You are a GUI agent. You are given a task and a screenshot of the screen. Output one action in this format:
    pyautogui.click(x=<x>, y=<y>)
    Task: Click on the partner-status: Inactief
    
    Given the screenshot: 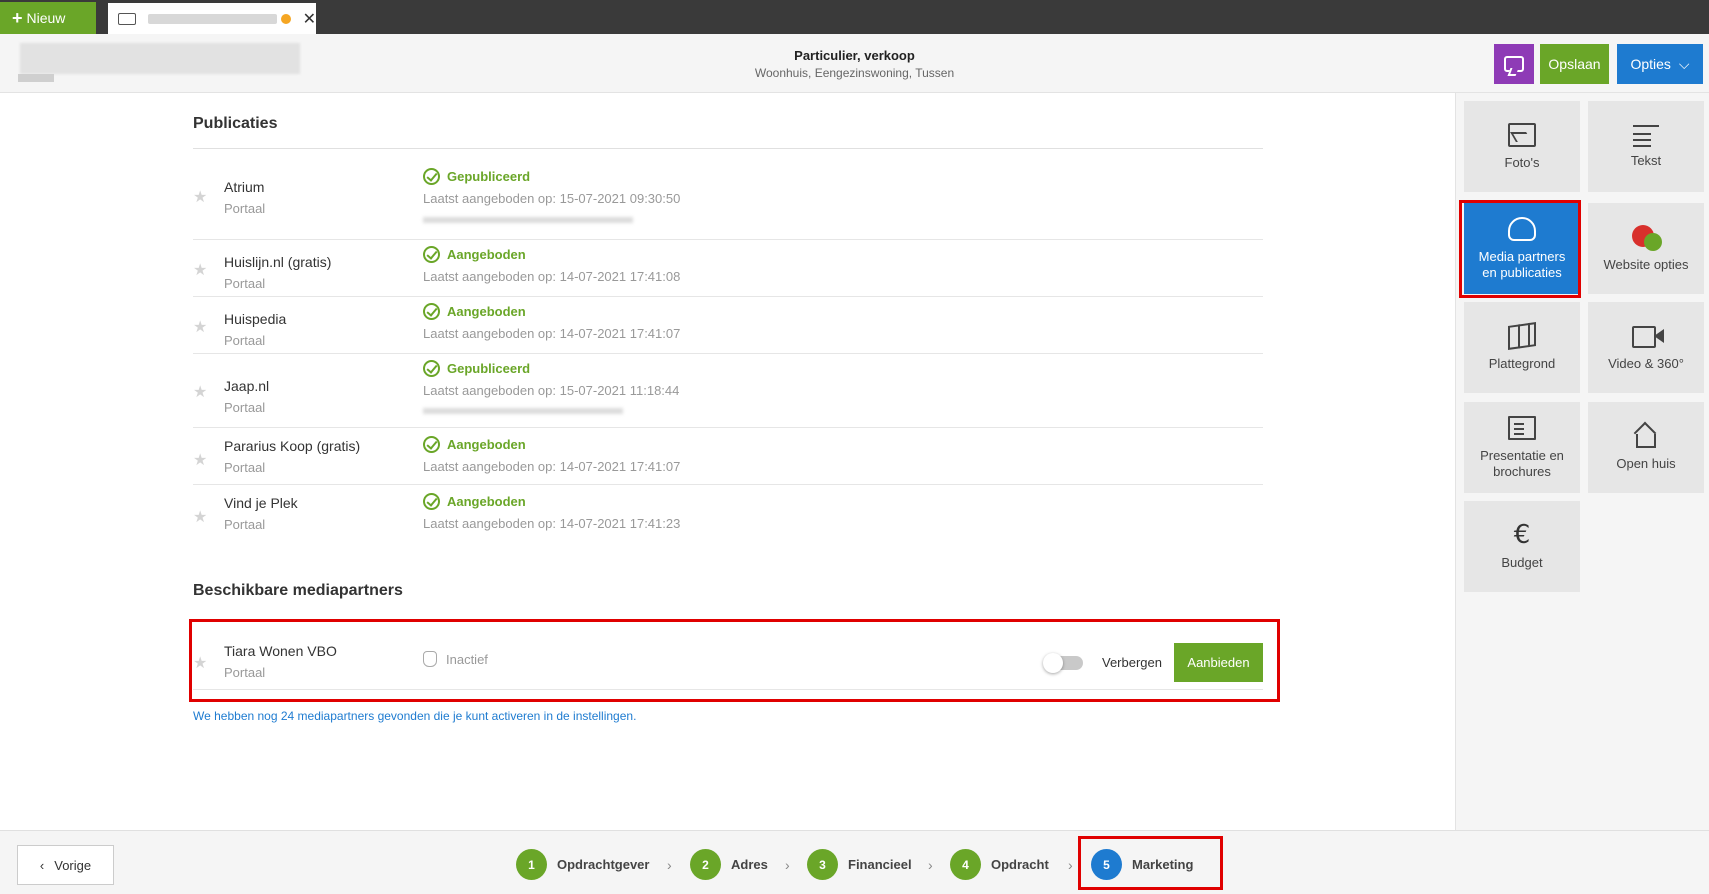 What is the action you would take?
    pyautogui.click(x=455, y=659)
    